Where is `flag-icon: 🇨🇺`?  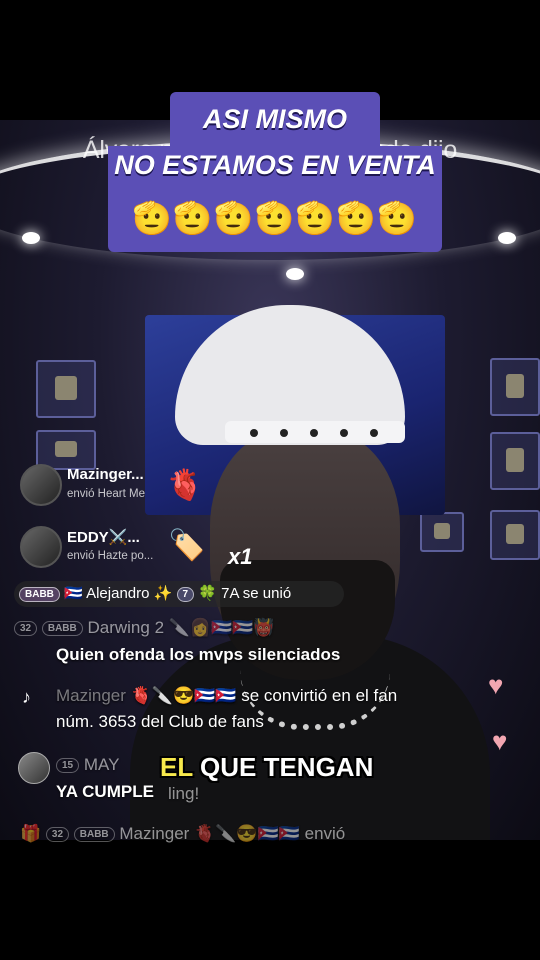 flag-icon: 🇨🇺 is located at coordinates (73, 593).